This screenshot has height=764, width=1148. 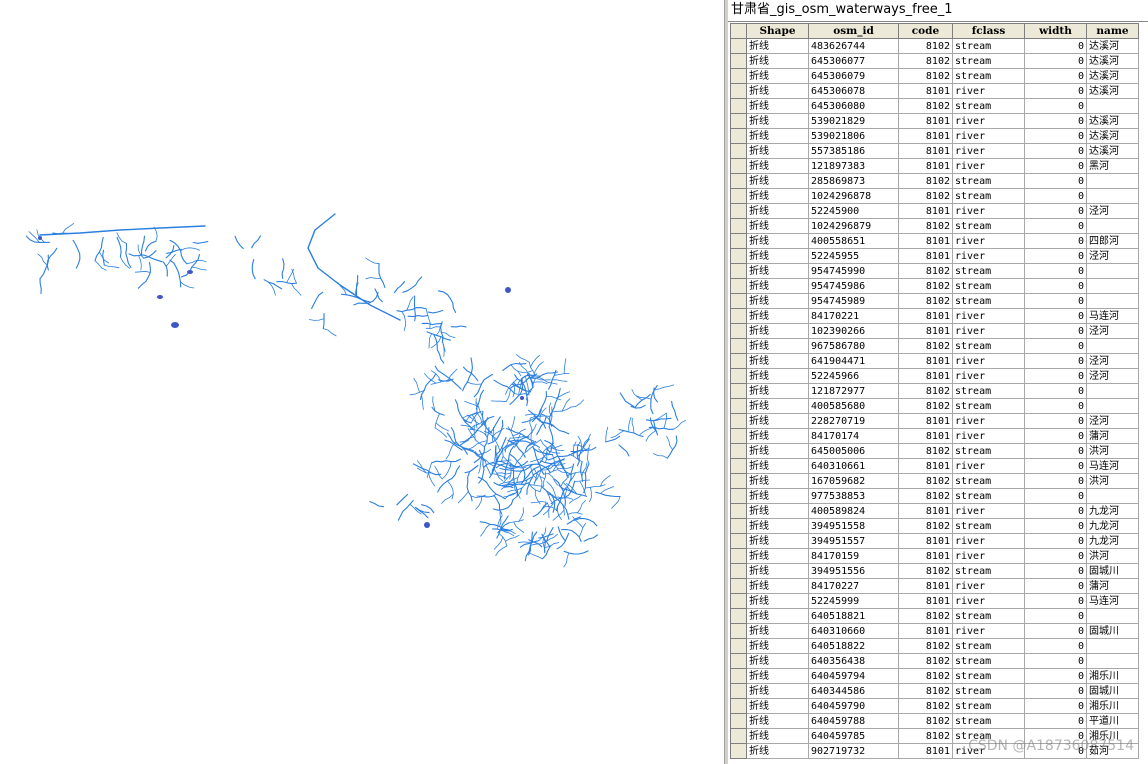 I want to click on column-header-name: name, so click(x=1112, y=31).